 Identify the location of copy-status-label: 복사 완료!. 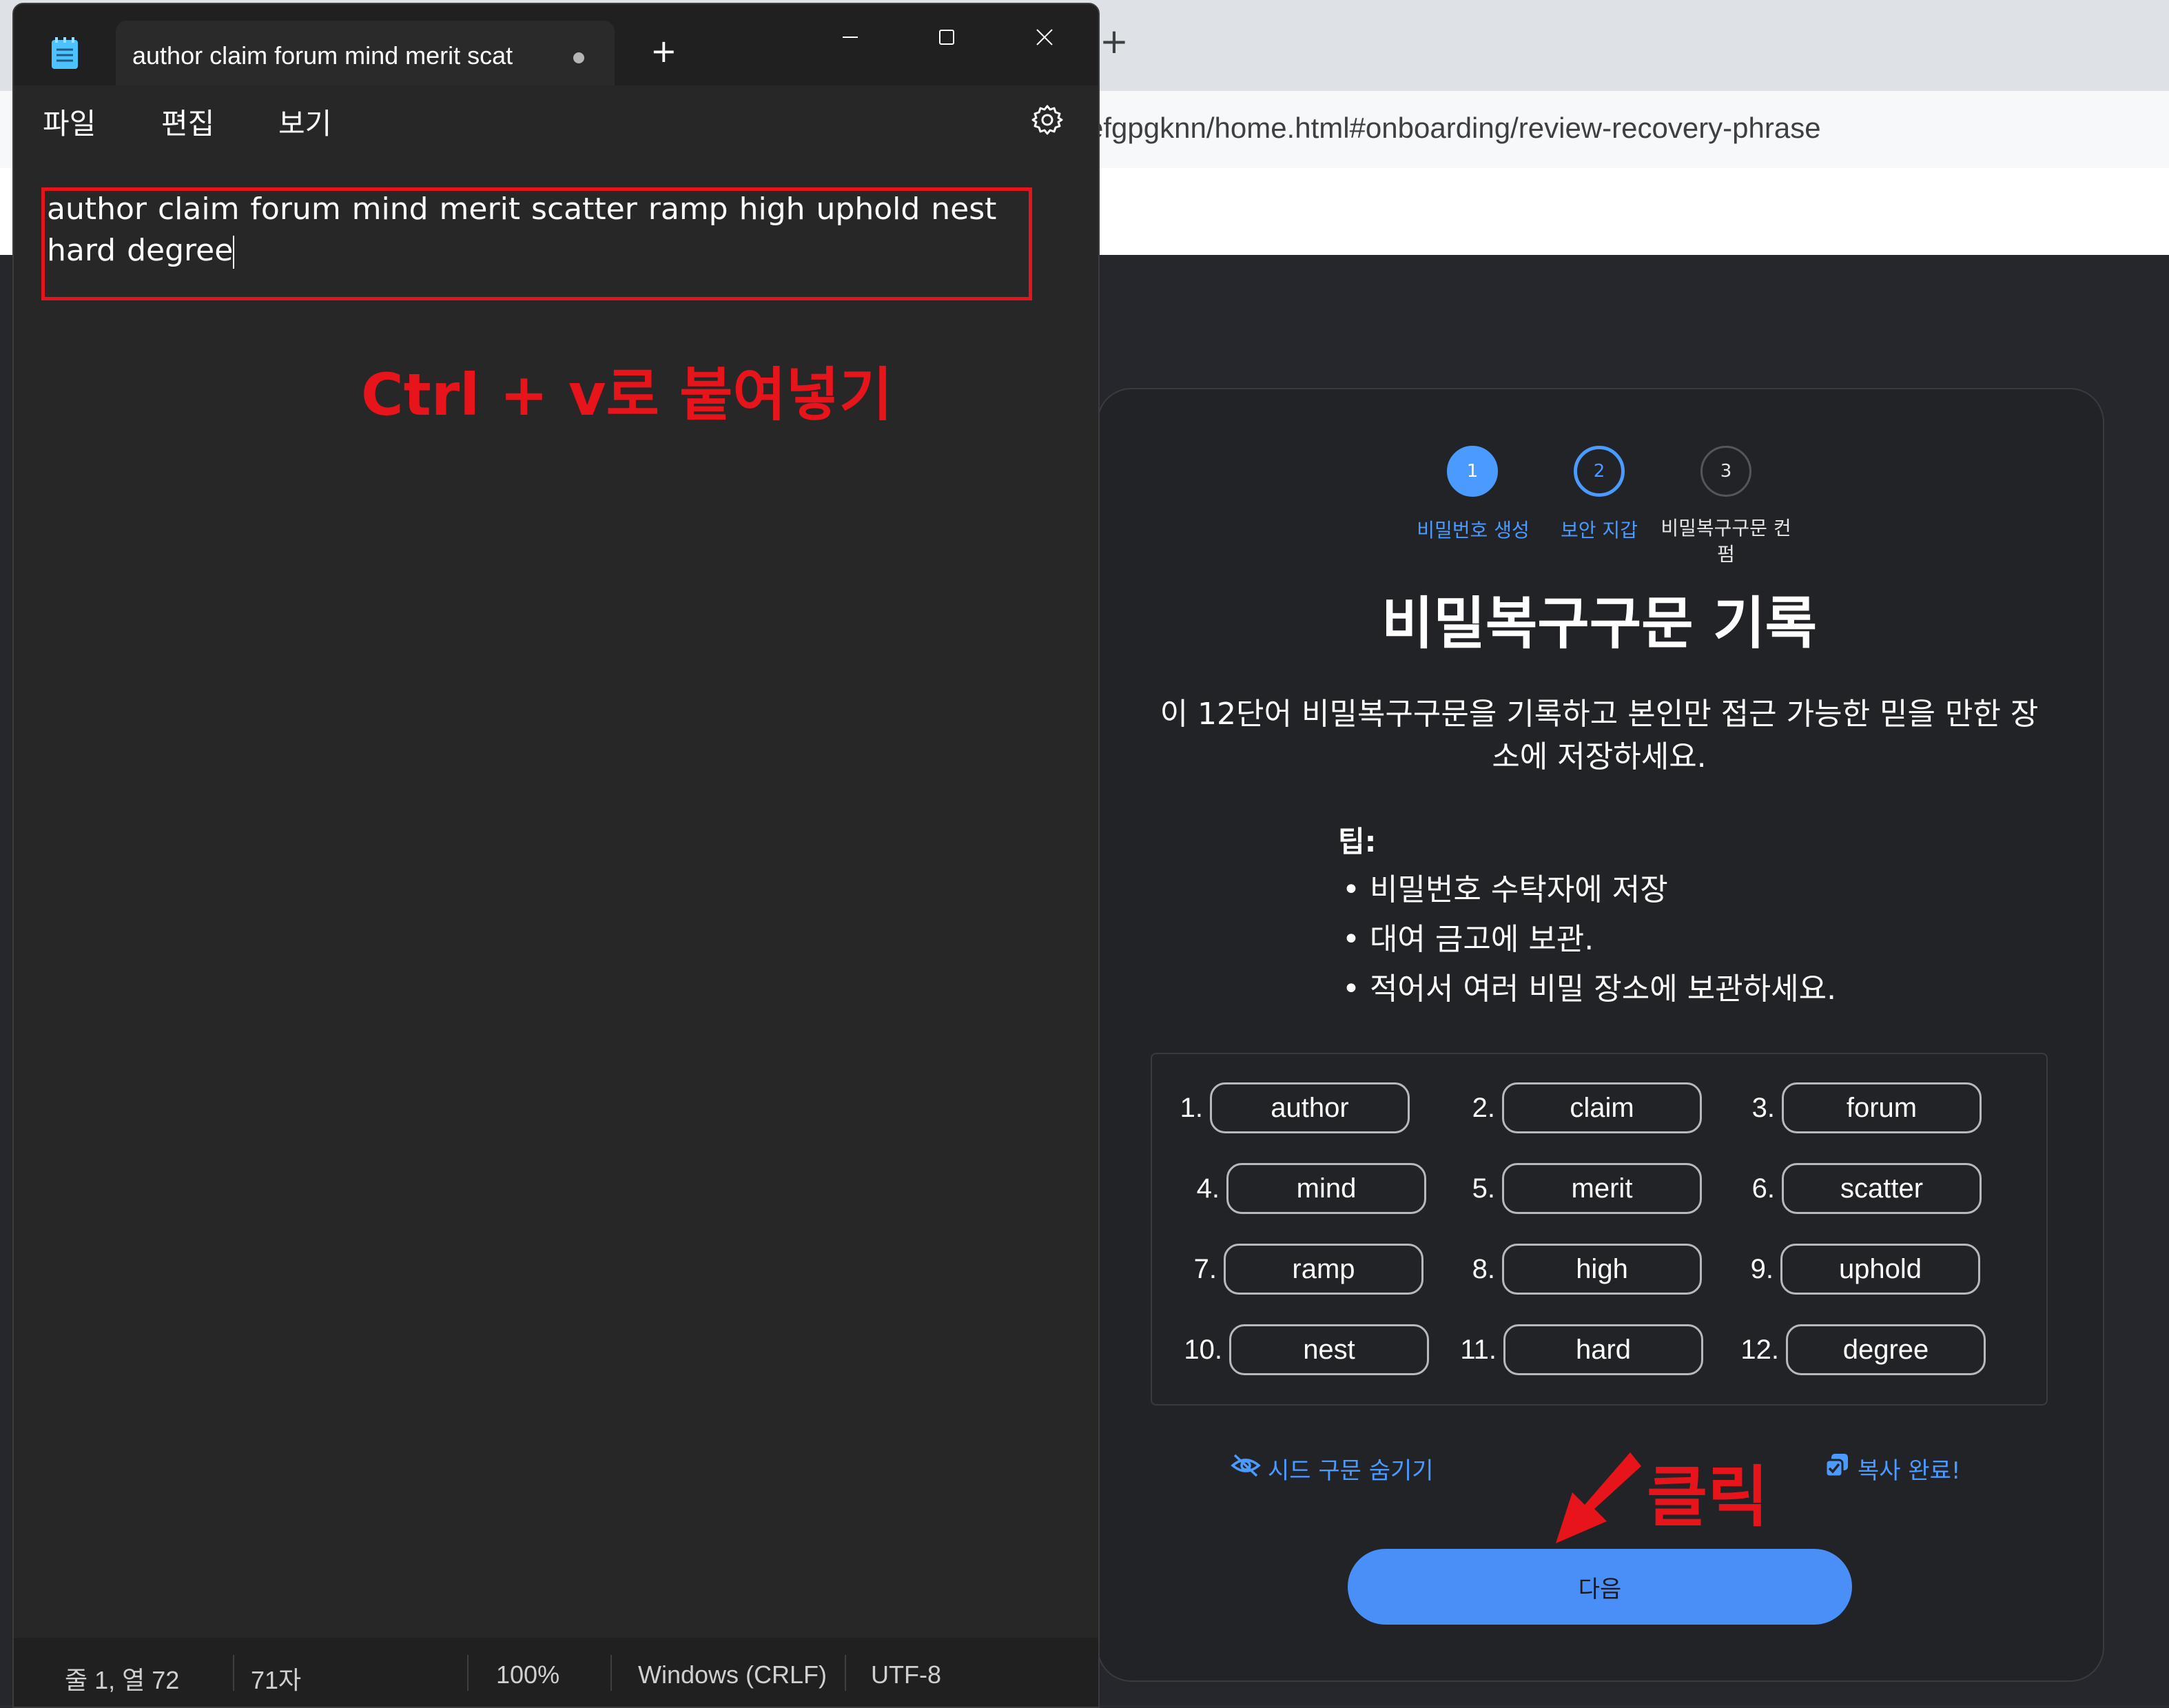
(1910, 1471).